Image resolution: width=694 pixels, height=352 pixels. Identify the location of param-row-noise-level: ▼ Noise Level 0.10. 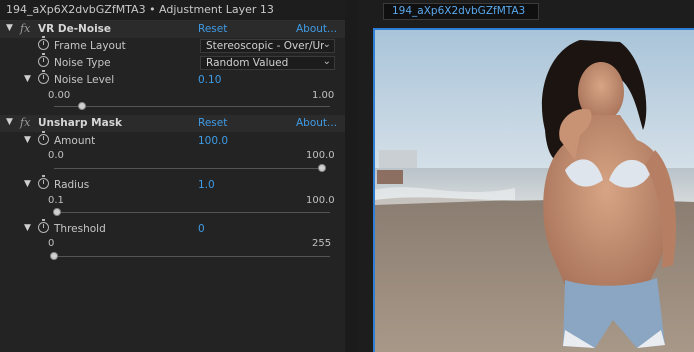
(172, 79).